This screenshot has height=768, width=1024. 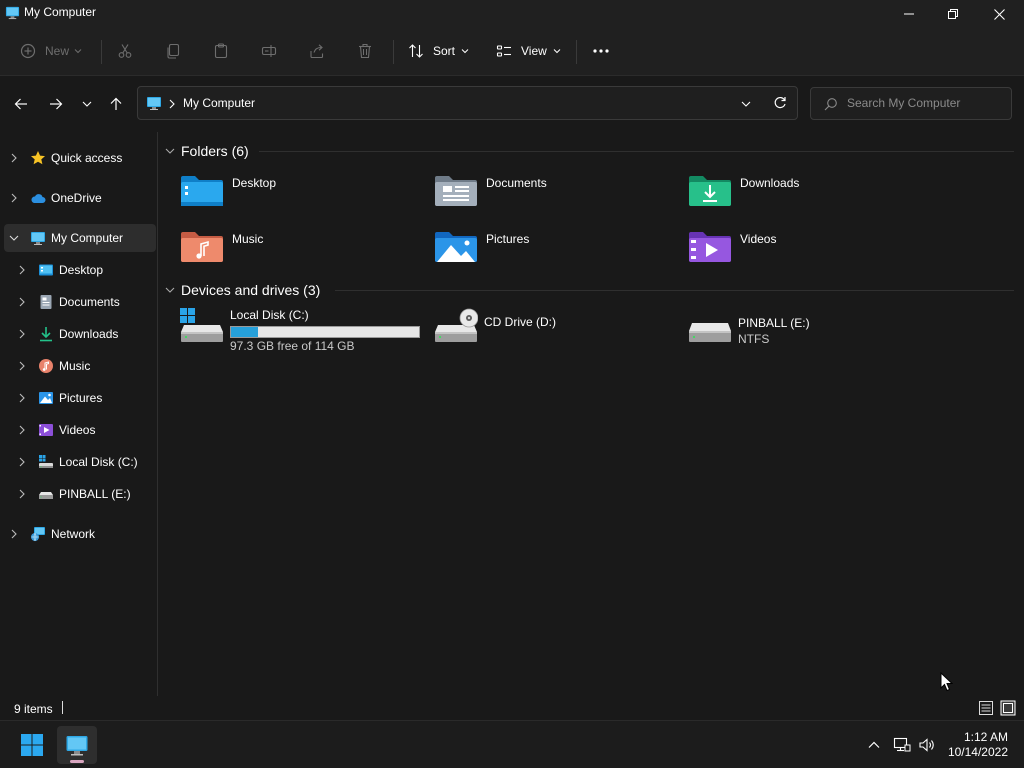 What do you see at coordinates (12, 13) in the screenshot?
I see `computer-icon` at bounding box center [12, 13].